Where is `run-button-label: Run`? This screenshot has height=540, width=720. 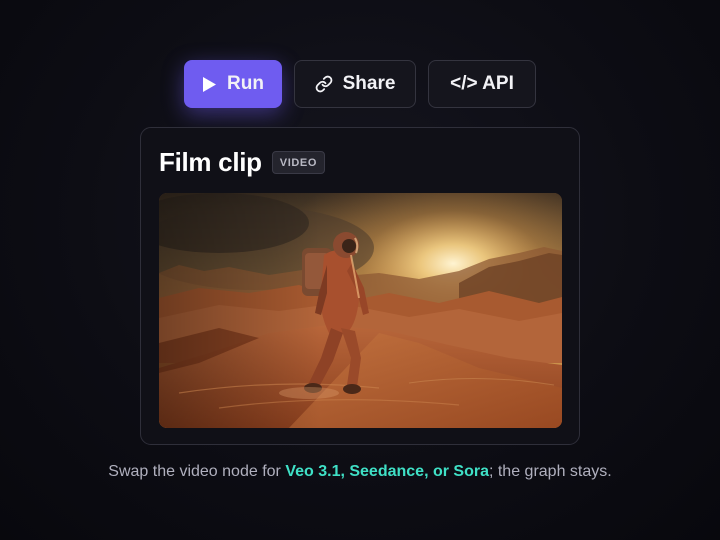
run-button-label: Run is located at coordinates (245, 83).